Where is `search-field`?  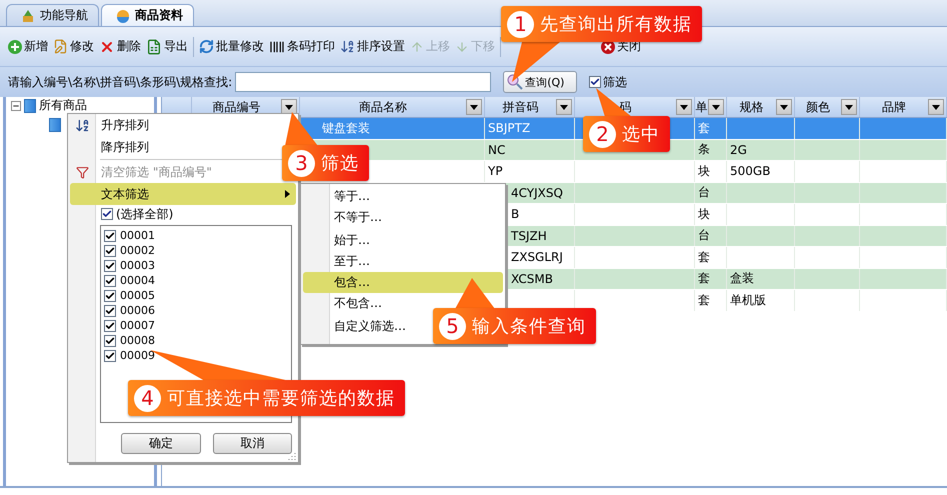
search-field is located at coordinates (363, 82).